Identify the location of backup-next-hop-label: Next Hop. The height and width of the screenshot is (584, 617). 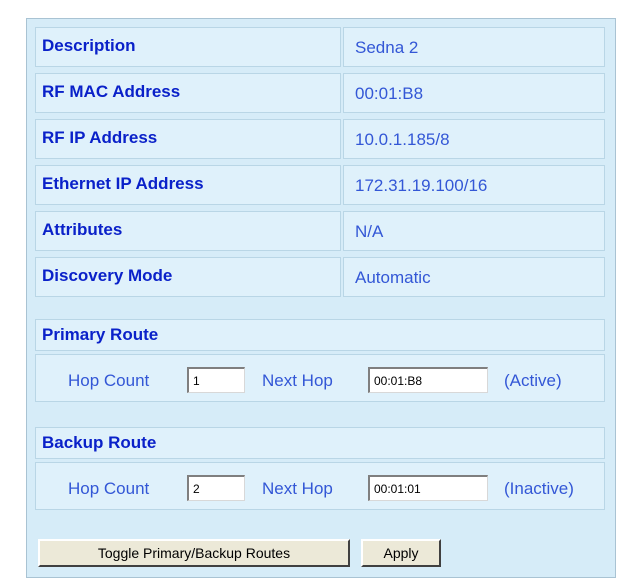
(297, 488).